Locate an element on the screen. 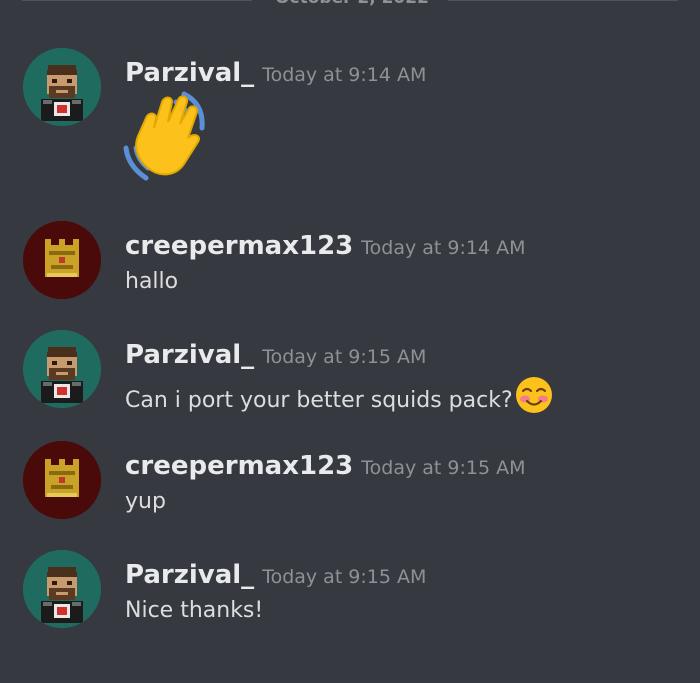  message-text: yup is located at coordinates (145, 501).